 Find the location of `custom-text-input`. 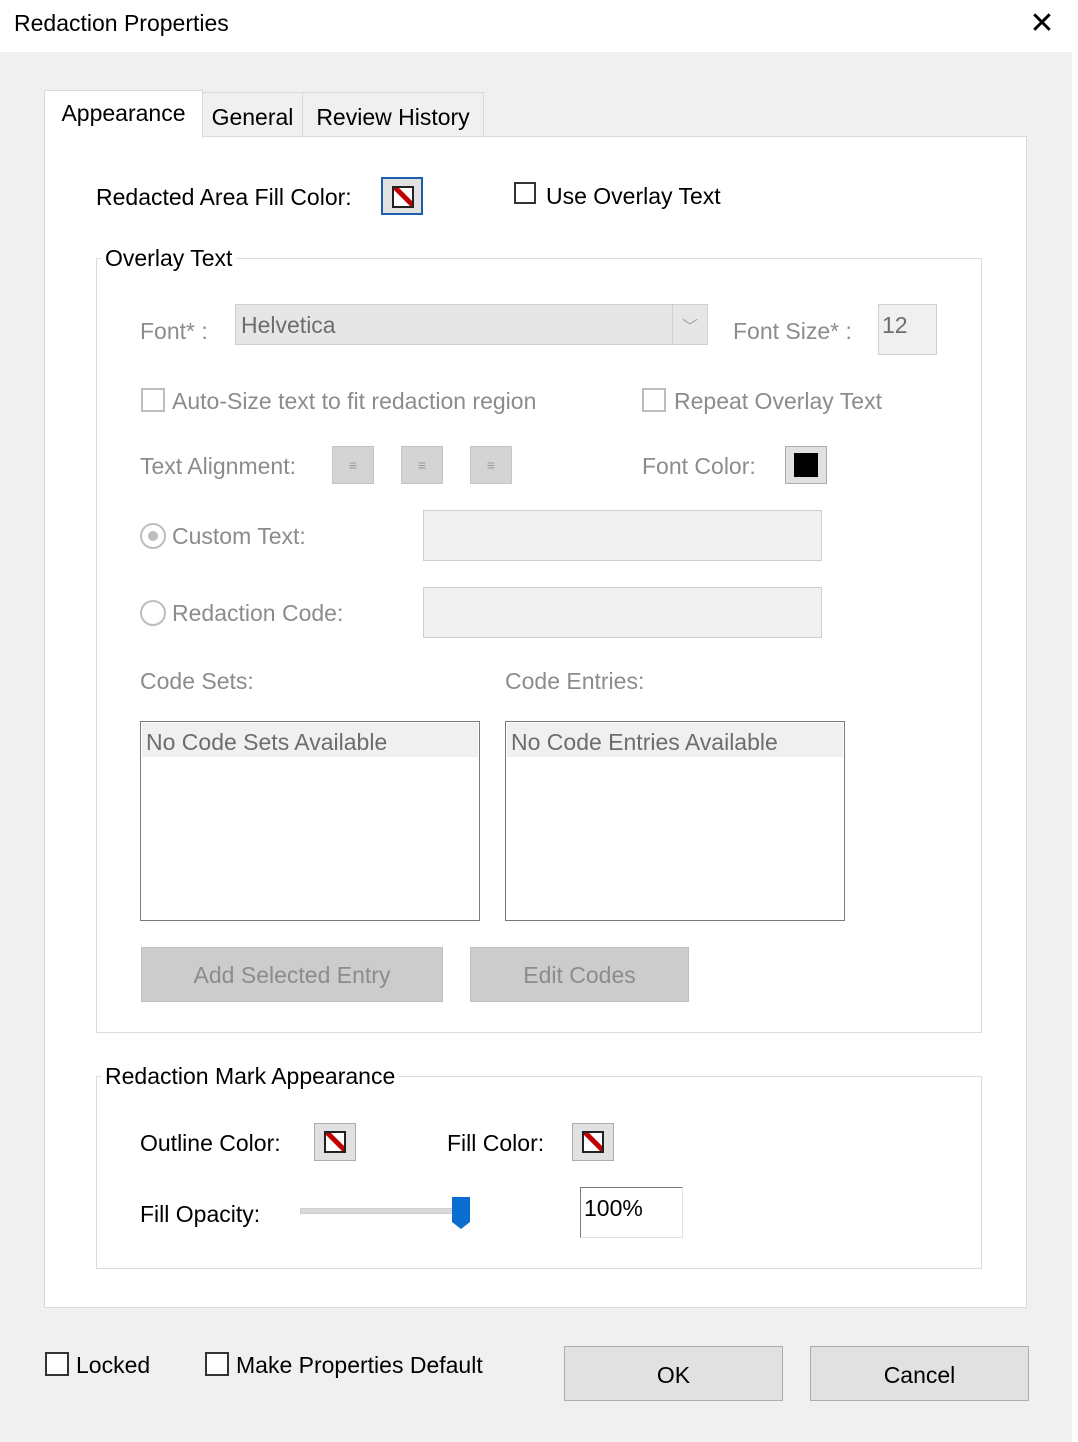

custom-text-input is located at coordinates (622, 535).